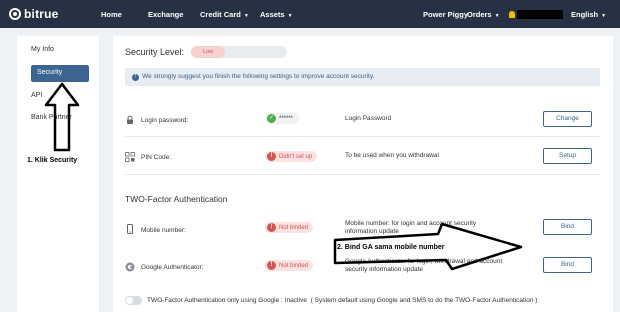  Describe the element at coordinates (272, 14) in the screenshot. I see `nav-assets-label: Assets` at that location.